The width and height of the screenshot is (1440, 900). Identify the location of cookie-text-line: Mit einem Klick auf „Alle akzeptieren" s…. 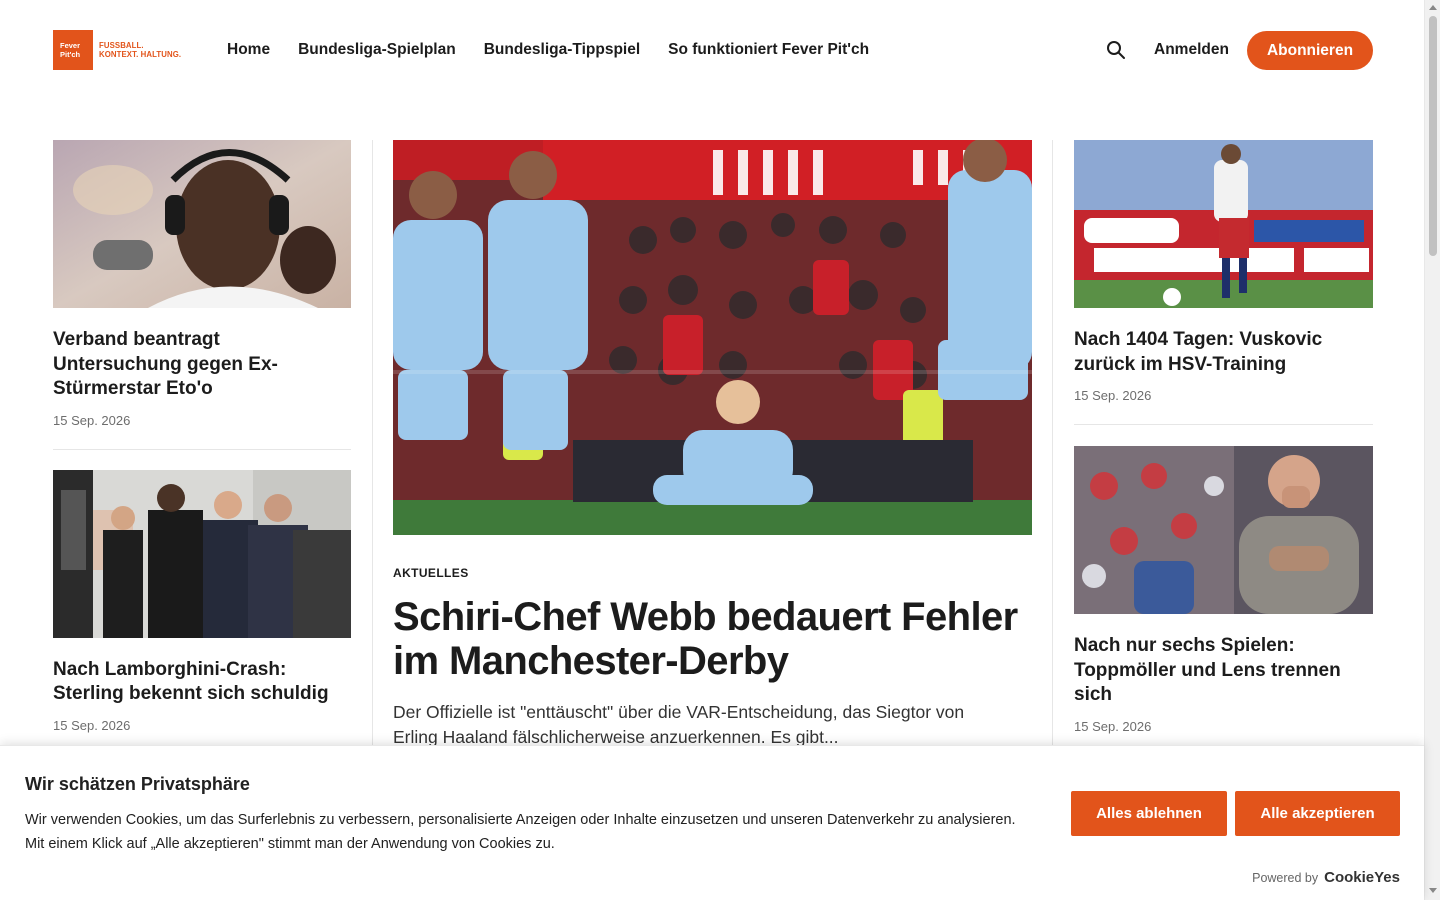
(290, 844).